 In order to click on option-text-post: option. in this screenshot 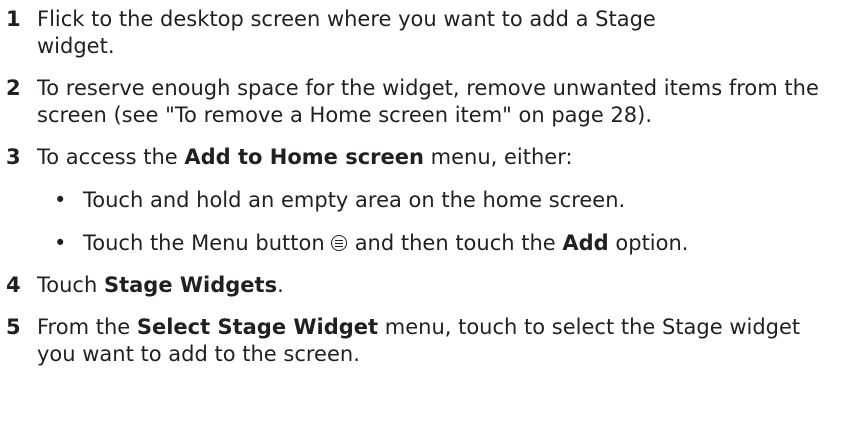, I will do `click(648, 243)`.